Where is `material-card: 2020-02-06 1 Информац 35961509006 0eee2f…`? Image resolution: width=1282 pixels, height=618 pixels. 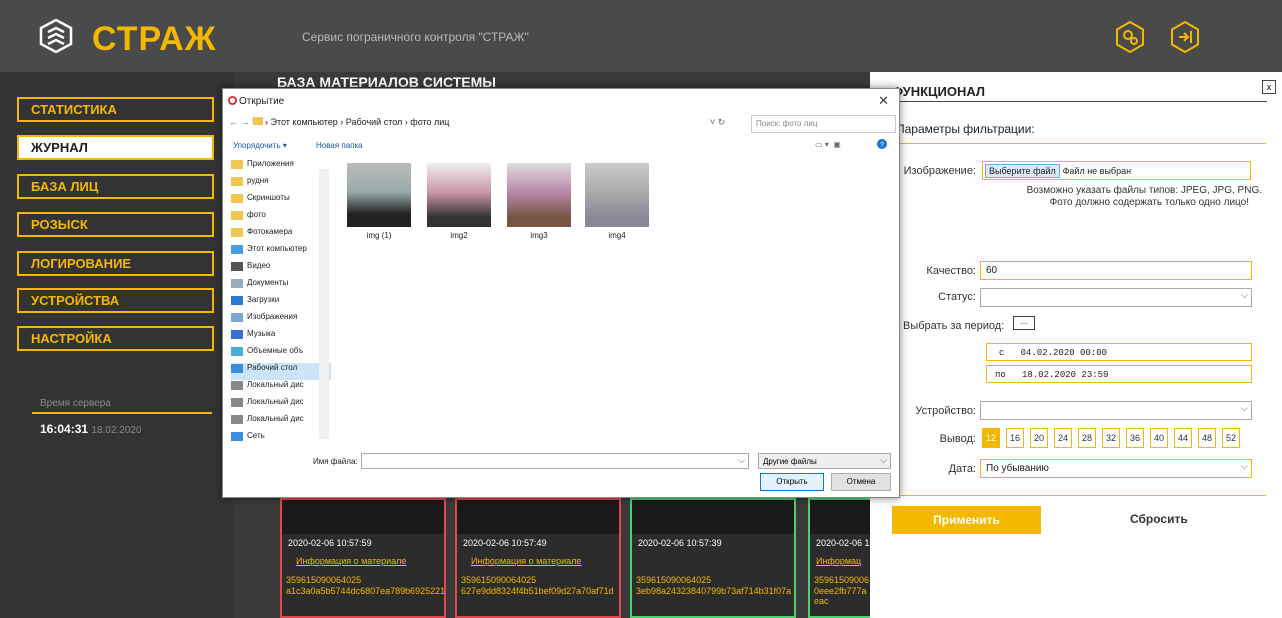
material-card: 2020-02-06 1 Информац 35961509006 0eee2f… is located at coordinates (839, 558).